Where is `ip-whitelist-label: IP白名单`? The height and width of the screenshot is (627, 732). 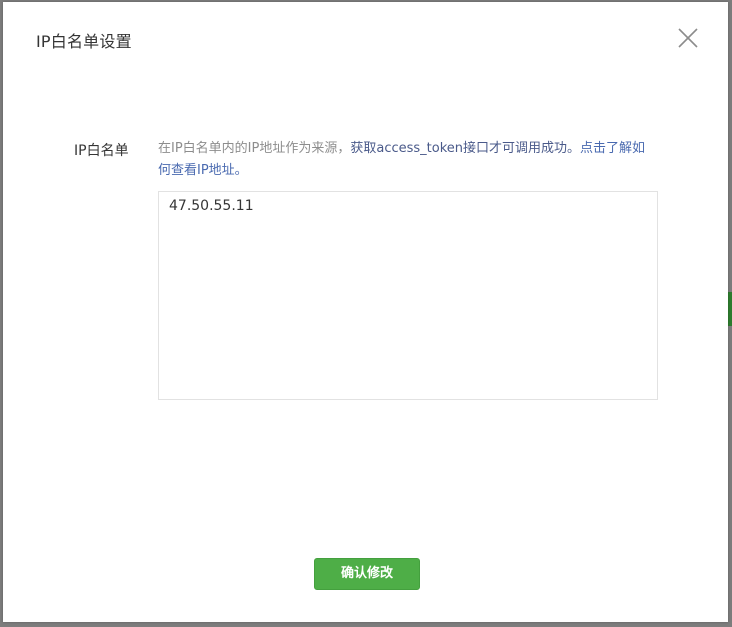 ip-whitelist-label: IP白名单 is located at coordinates (101, 151).